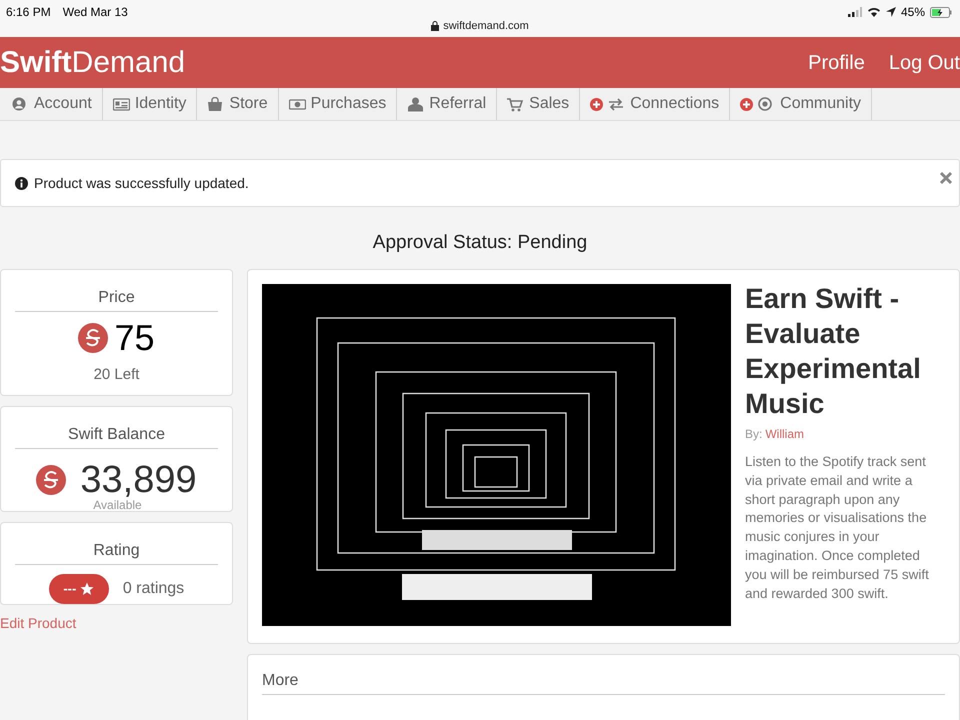  Describe the element at coordinates (784, 434) in the screenshot. I see `author-link: William` at that location.